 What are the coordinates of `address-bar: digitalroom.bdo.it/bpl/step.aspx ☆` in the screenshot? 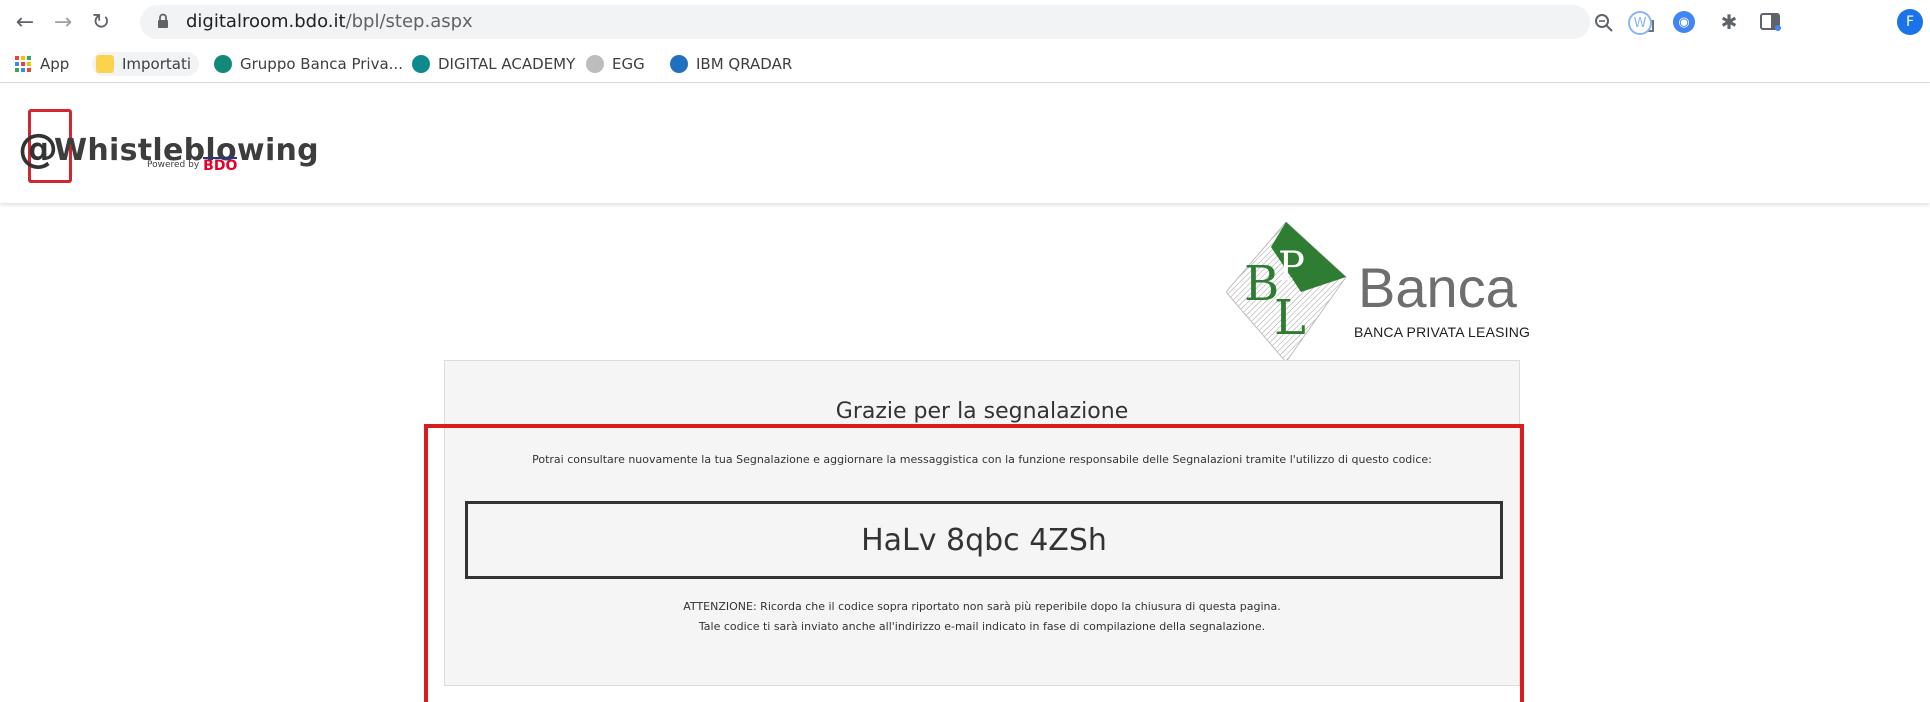 It's located at (917, 22).